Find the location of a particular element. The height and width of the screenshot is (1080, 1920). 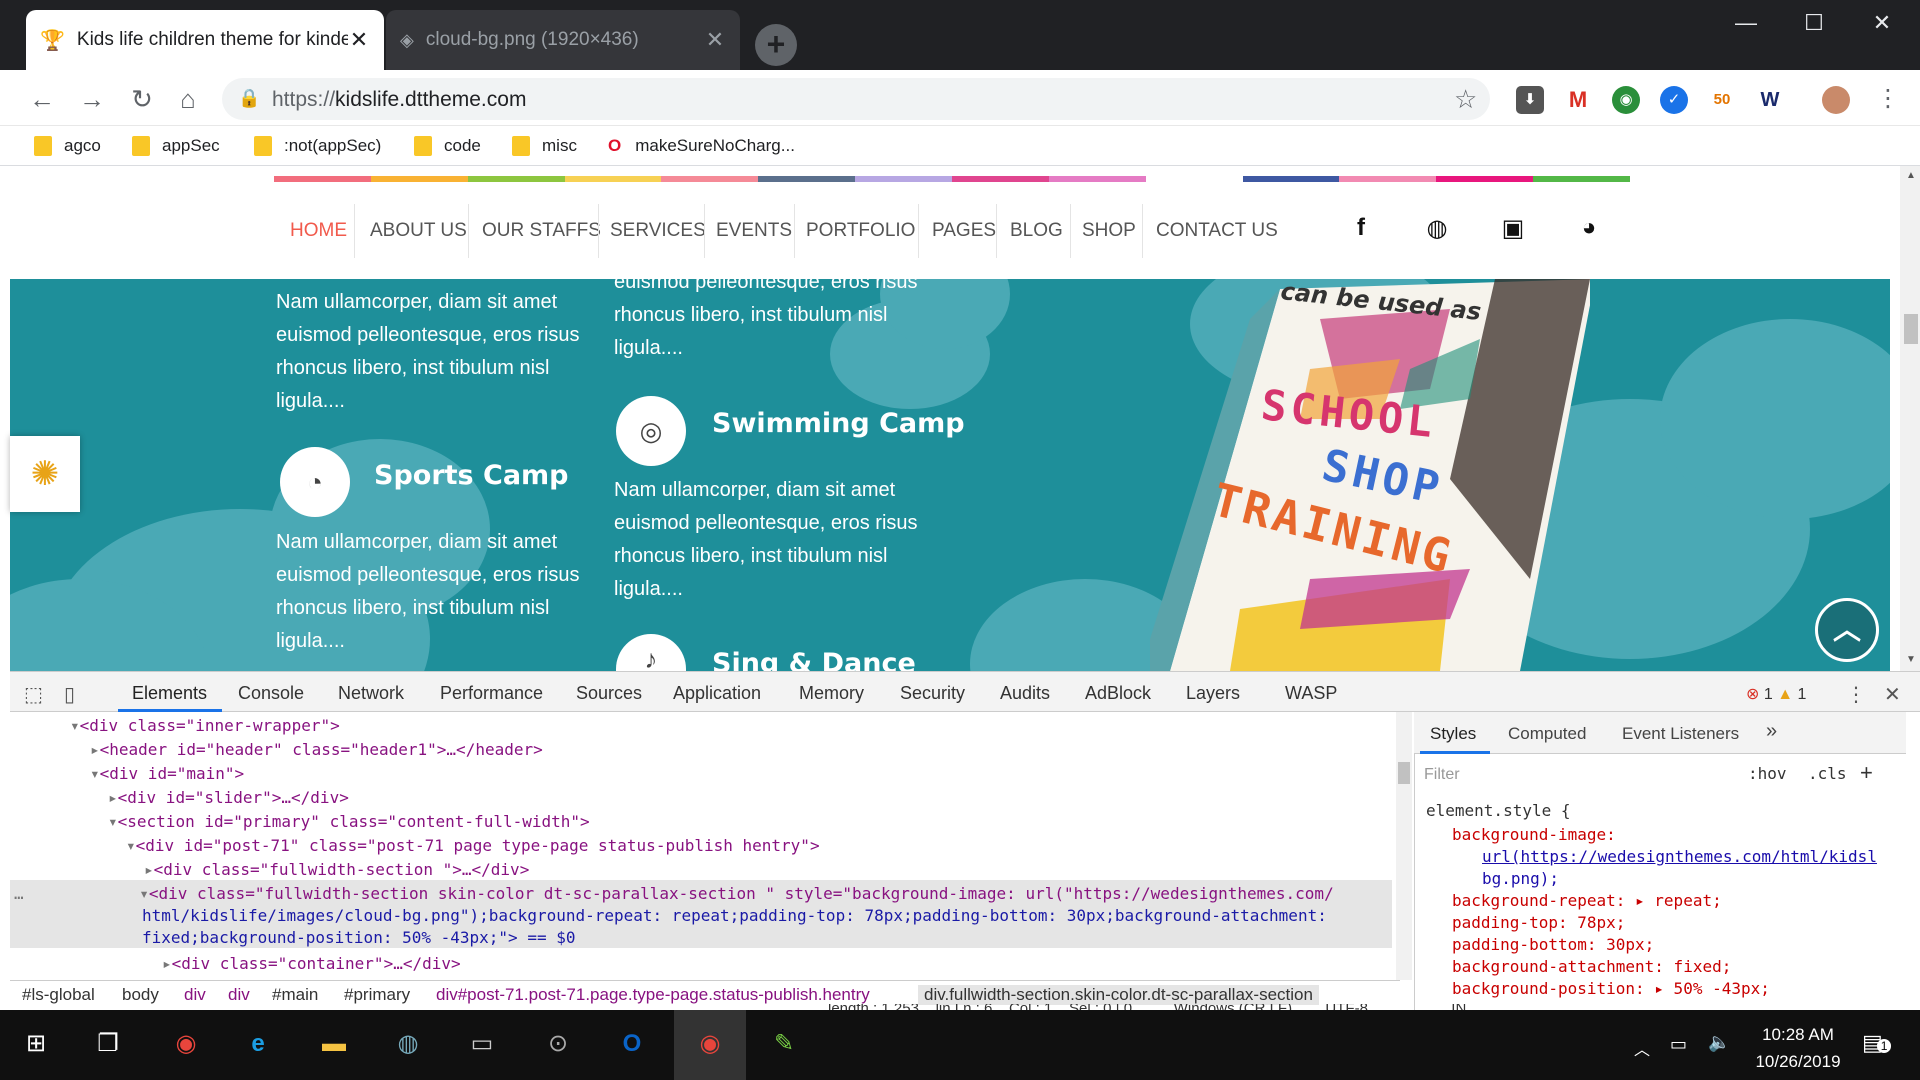

style-property: background-attachment: fixed; is located at coordinates (1591, 967).